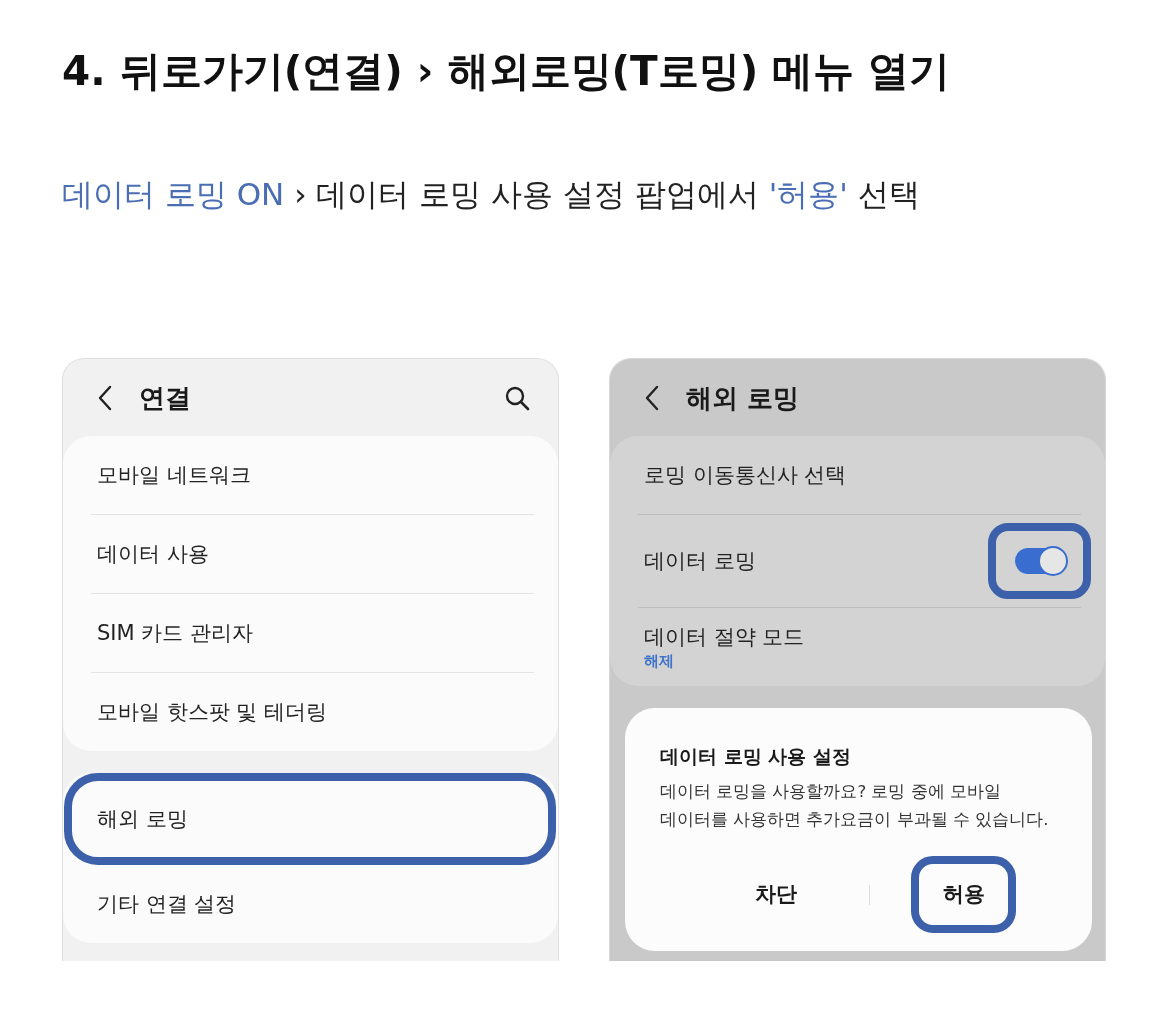 Image resolution: width=1170 pixels, height=1012 pixels. Describe the element at coordinates (310, 554) in the screenshot. I see `settings-item: 데이터 사용` at that location.